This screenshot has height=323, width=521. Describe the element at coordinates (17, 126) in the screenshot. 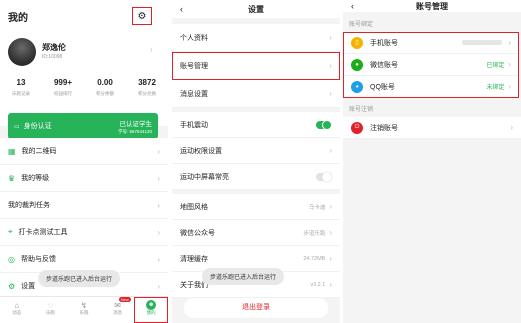

I see `id-card-icon: ▭` at that location.